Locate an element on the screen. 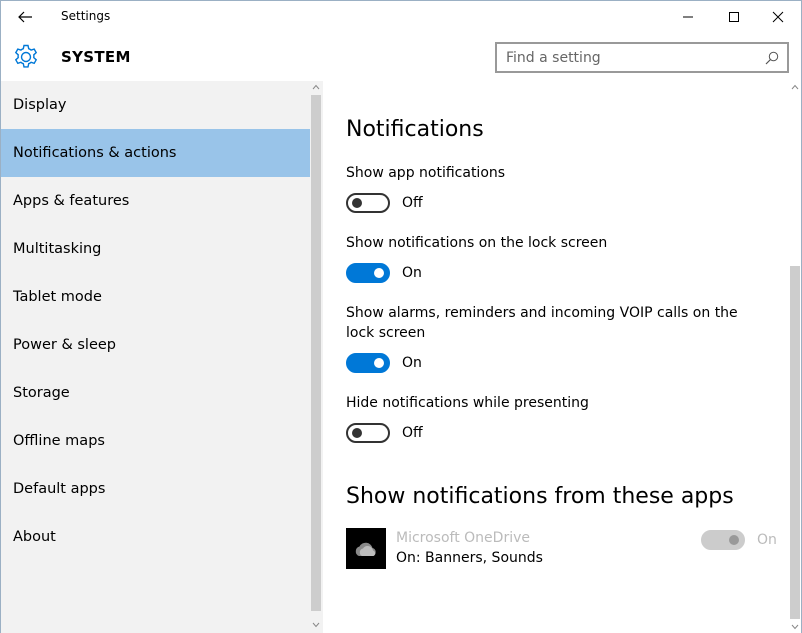  arrow-left-icon is located at coordinates (25, 17).